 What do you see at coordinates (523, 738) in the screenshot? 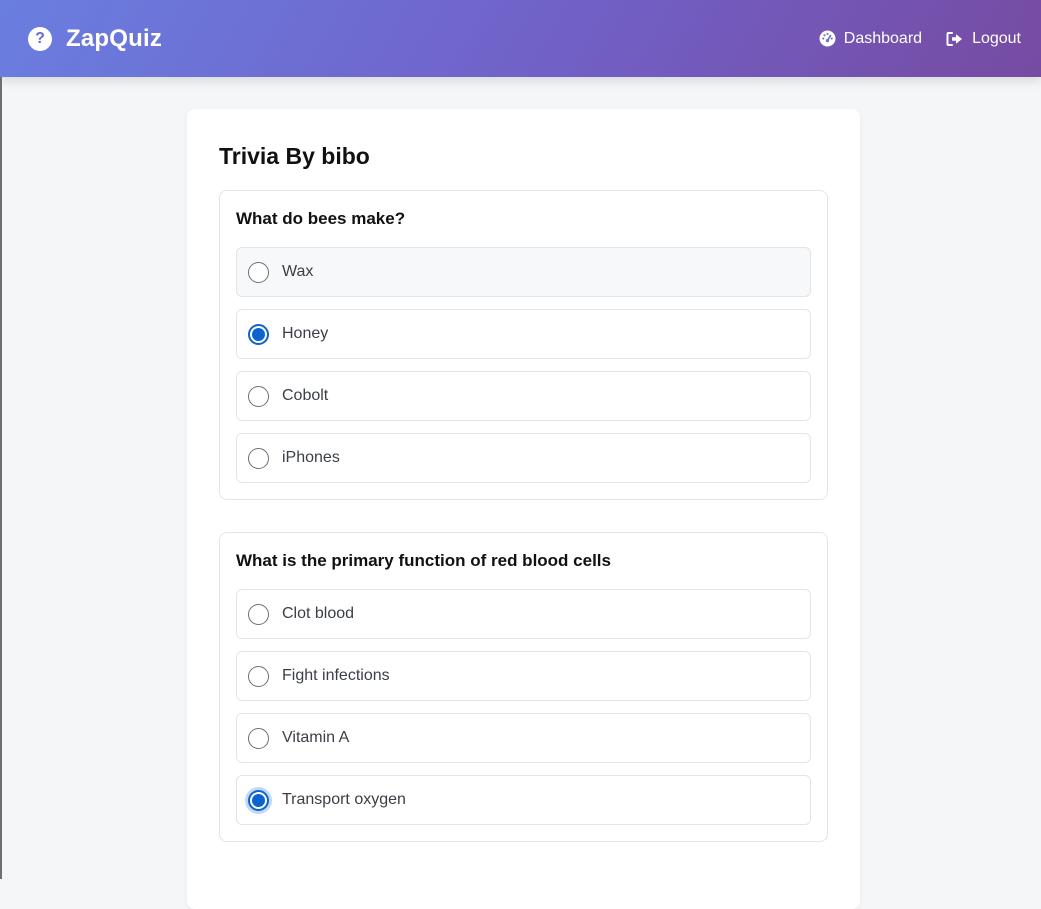
I see `answer-option: Vitamin A` at bounding box center [523, 738].